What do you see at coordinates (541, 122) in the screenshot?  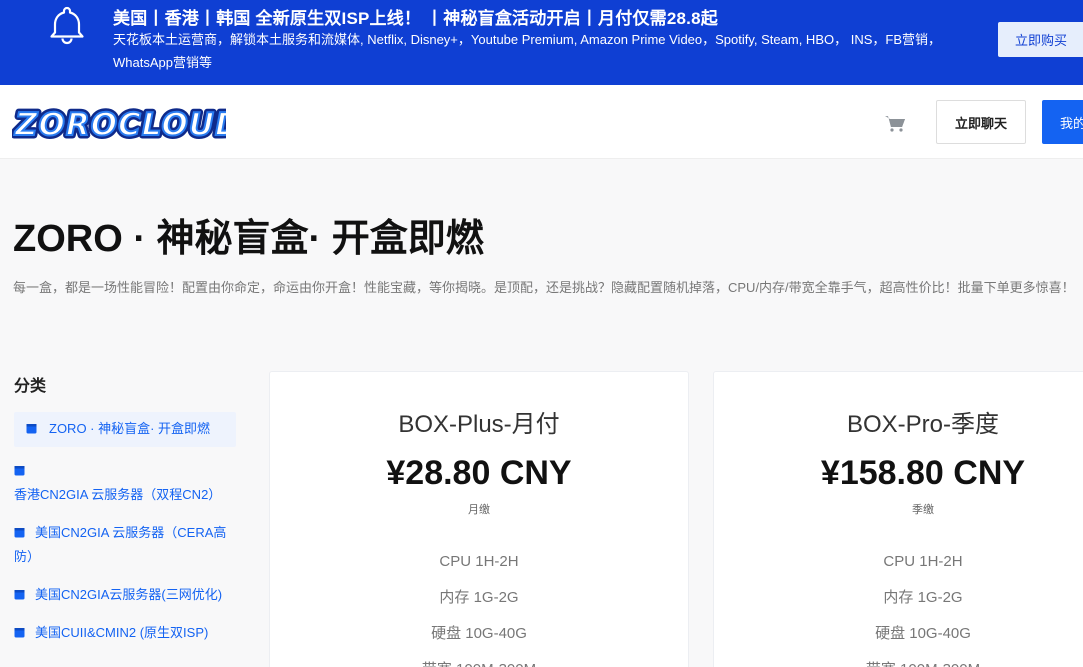 I see `site-header: ZOROCLOUD ZOROCLOUD 立即聊天 我的` at bounding box center [541, 122].